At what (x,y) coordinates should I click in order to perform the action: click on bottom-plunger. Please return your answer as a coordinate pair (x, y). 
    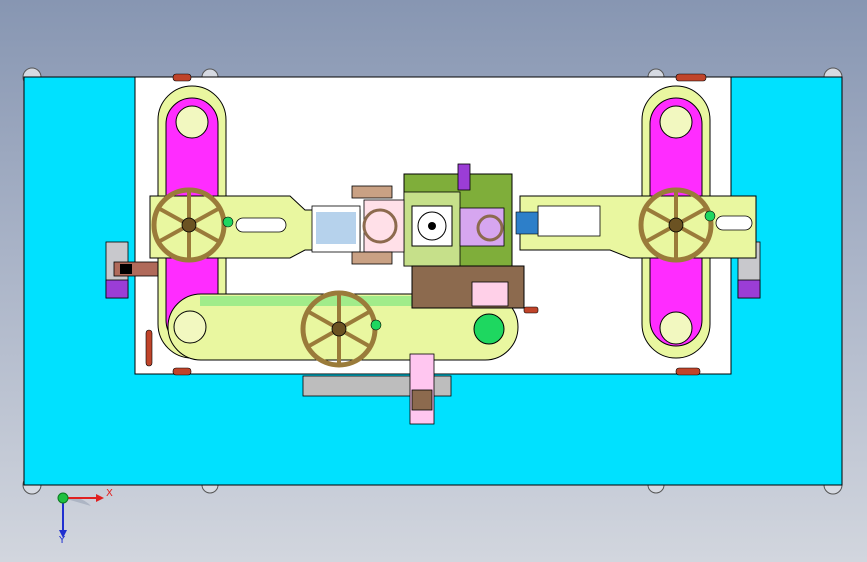
    Looking at the image, I should click on (422, 389).